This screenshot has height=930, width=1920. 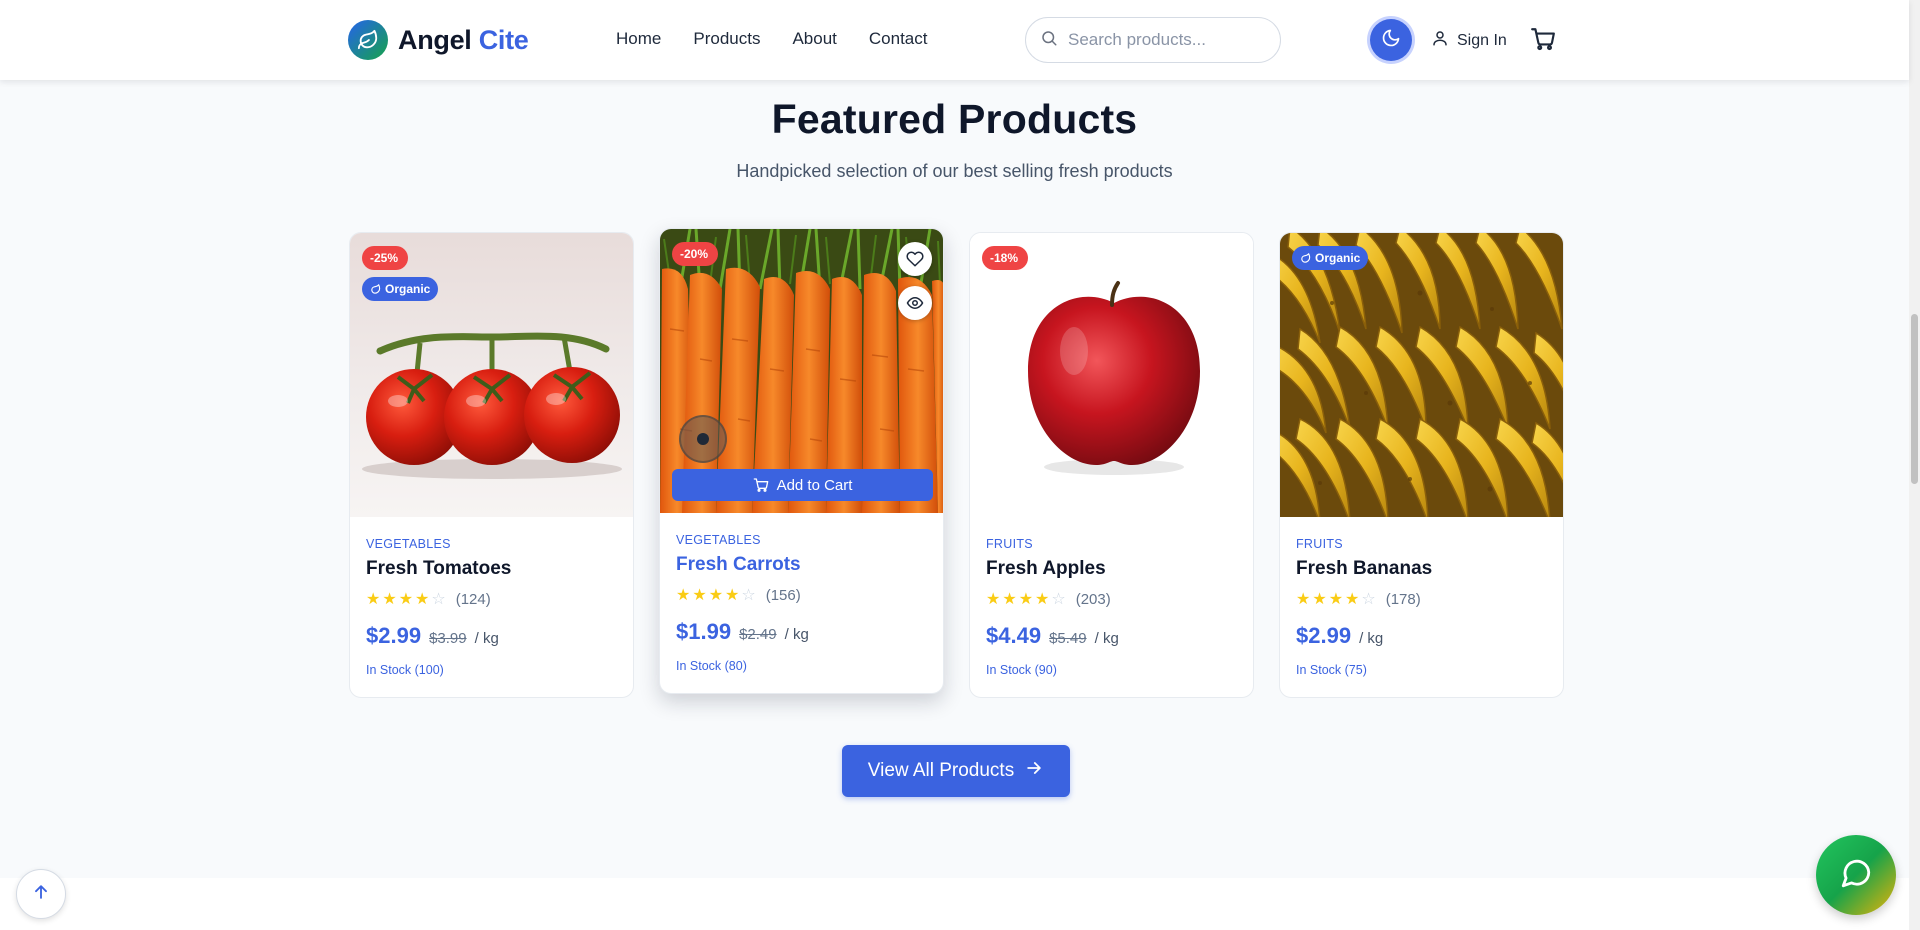 I want to click on product-image-carrots: -20% Add to Cart, so click(x=801, y=371).